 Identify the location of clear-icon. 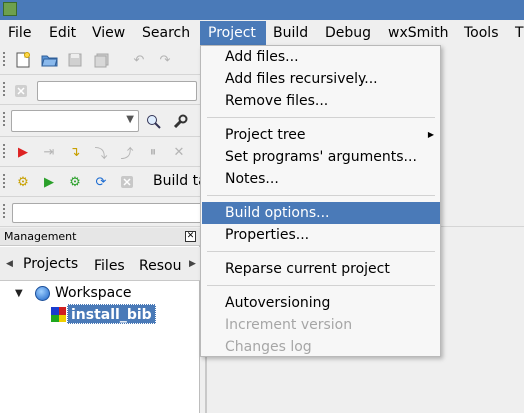
(21, 91).